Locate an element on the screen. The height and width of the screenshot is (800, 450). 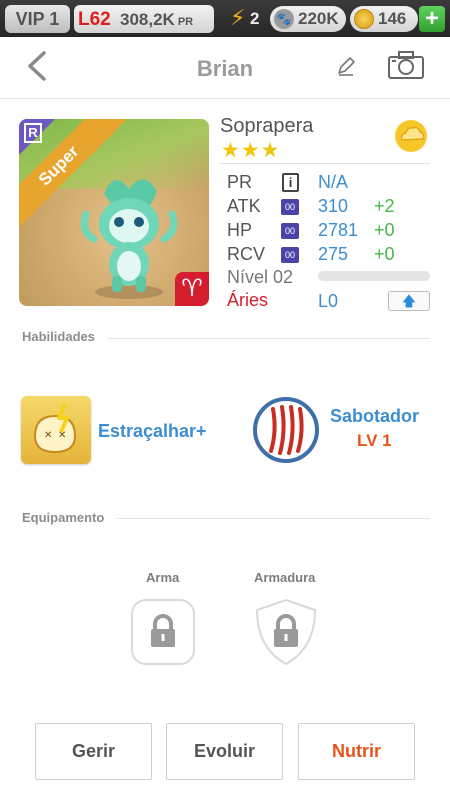
paw-icon: 🐾 is located at coordinates (284, 19).